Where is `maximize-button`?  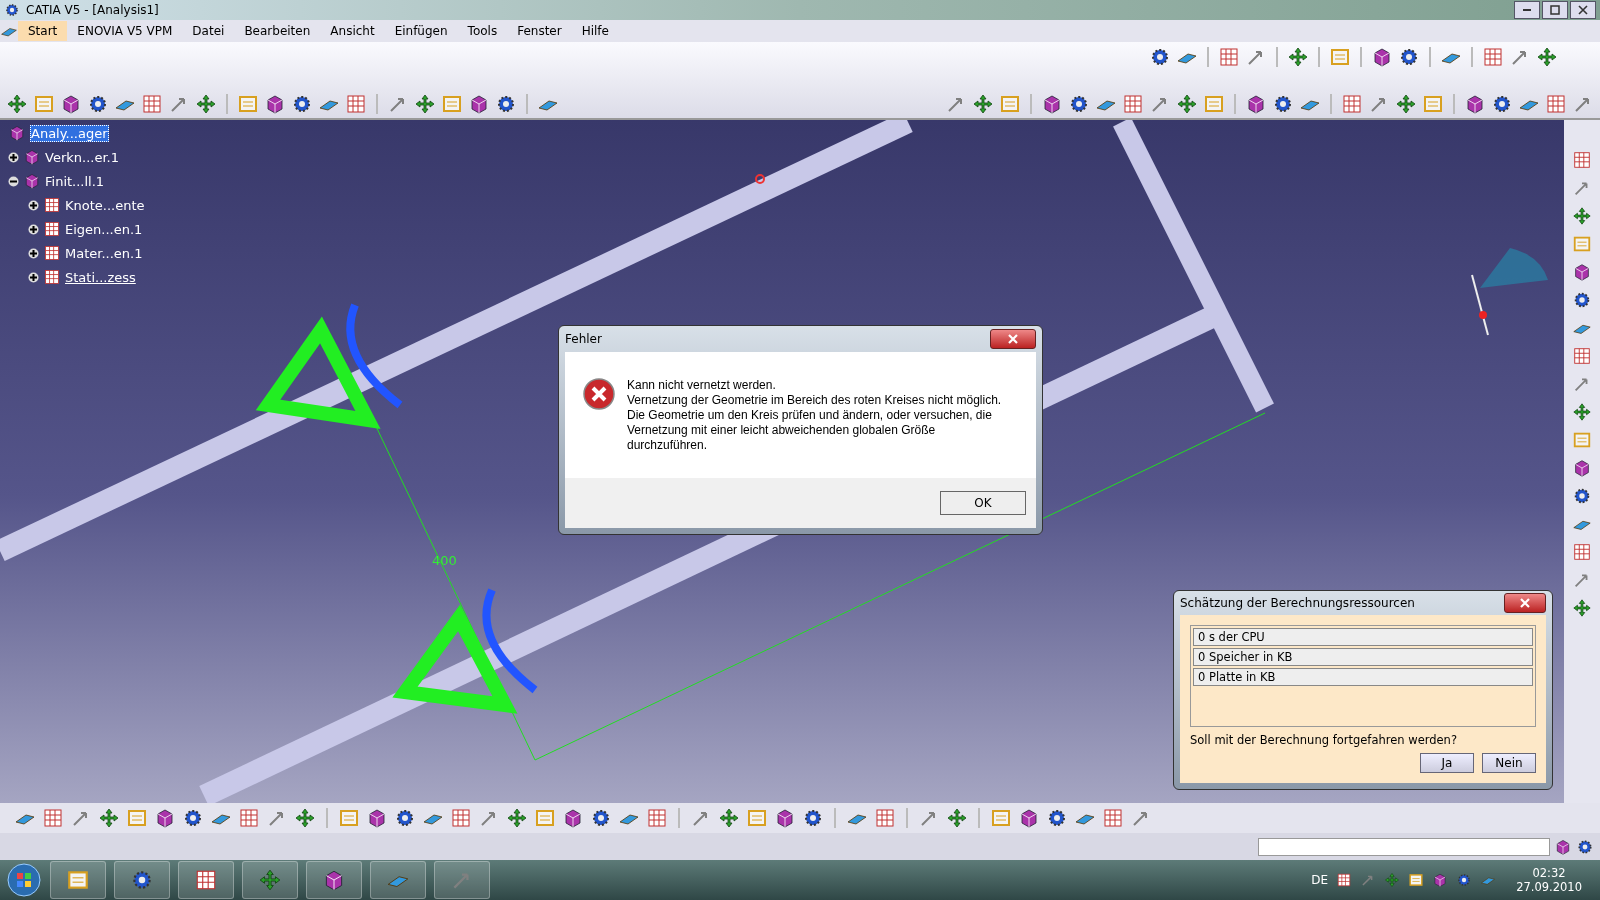
maximize-button is located at coordinates (1555, 10).